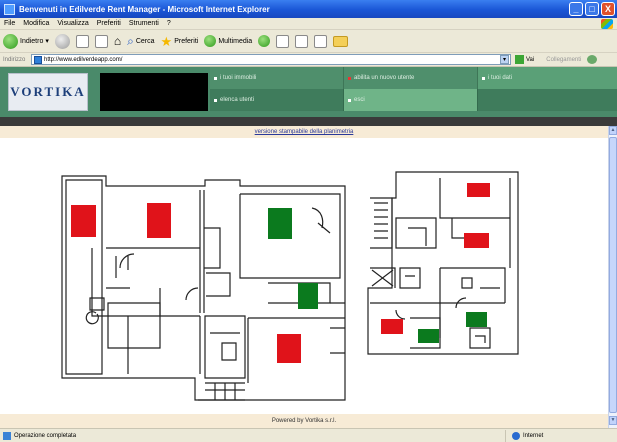 This screenshot has width=617, height=442. What do you see at coordinates (154, 92) in the screenshot?
I see `header-banner` at bounding box center [154, 92].